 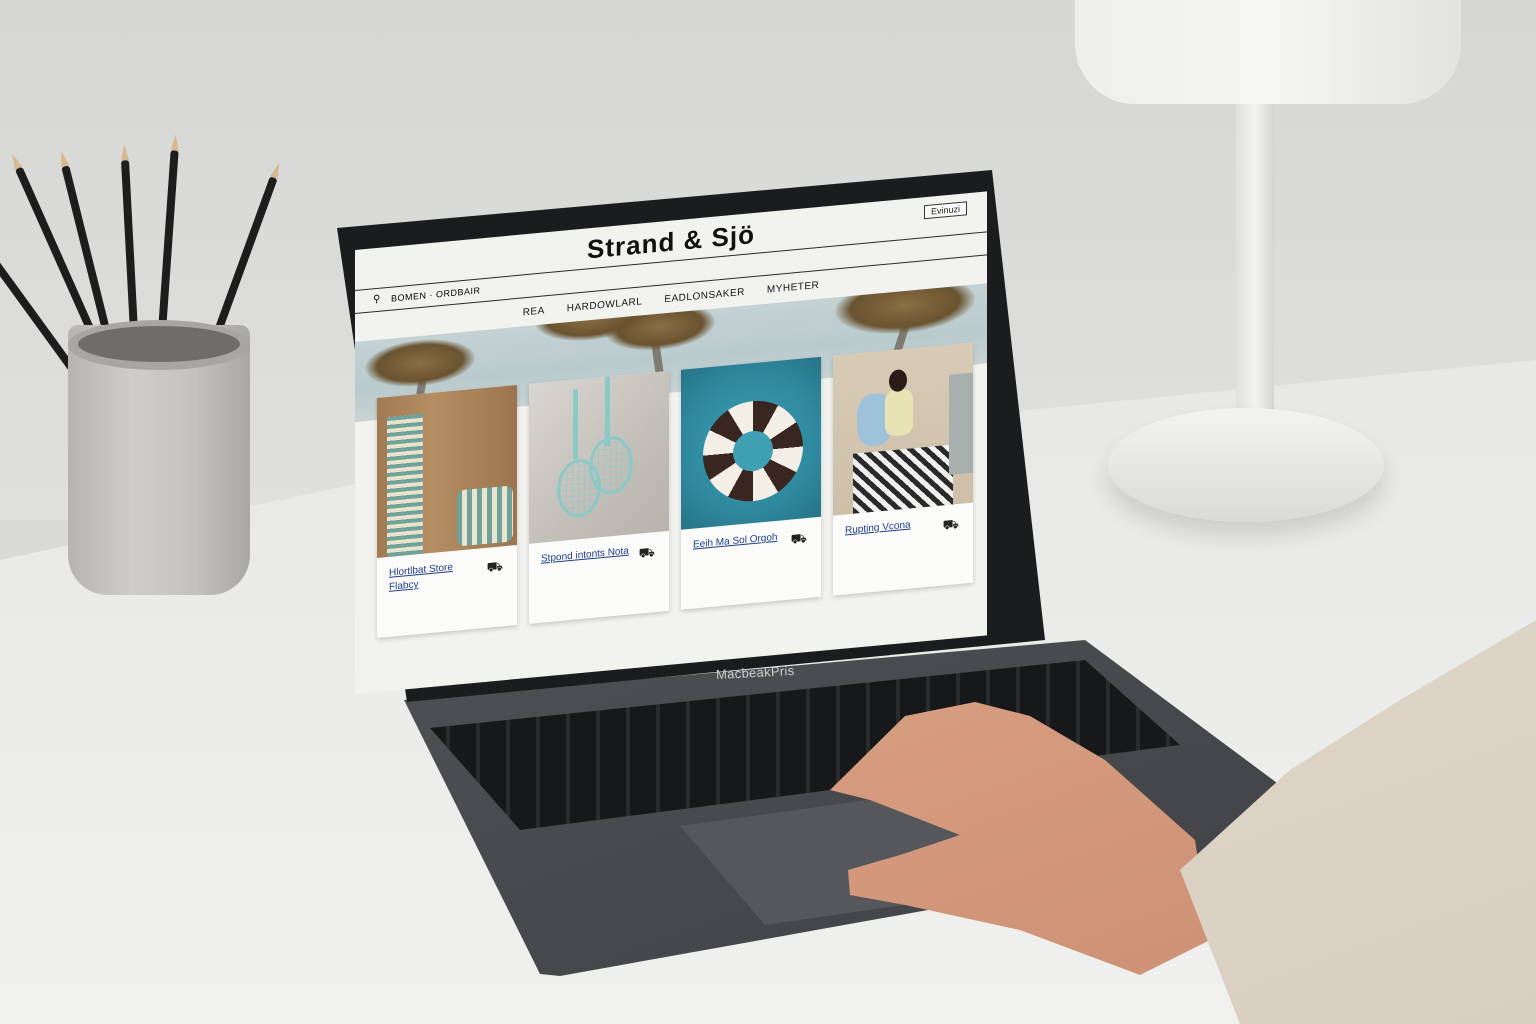 I want to click on palm-leaves, so click(x=420, y=363).